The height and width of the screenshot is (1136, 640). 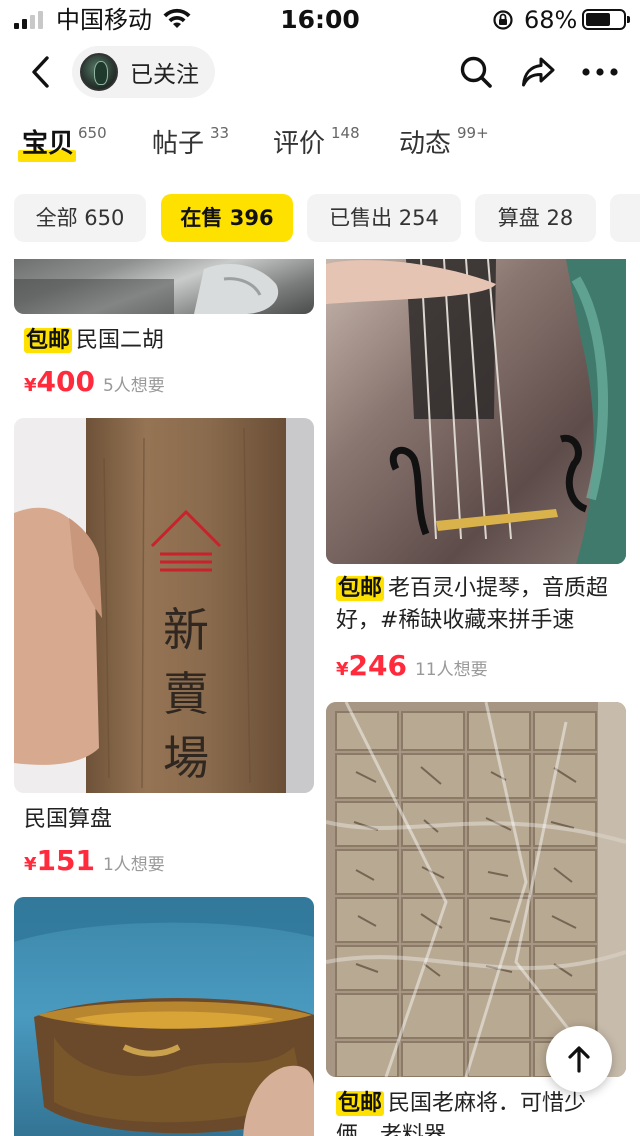 What do you see at coordinates (478, 605) in the screenshot?
I see `product-title: 包邮 老百灵小提琴，音质超好，#稀缺收藏来拼手速` at bounding box center [478, 605].